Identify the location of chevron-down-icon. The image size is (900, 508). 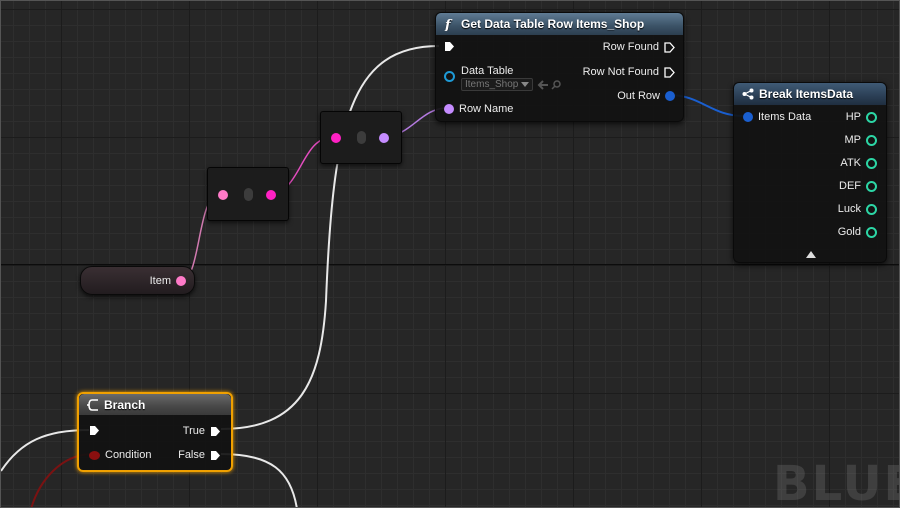
(525, 84).